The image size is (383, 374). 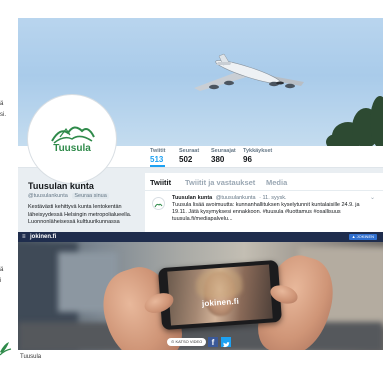 What do you see at coordinates (189, 151) in the screenshot?
I see `stat-label: Seuraat` at bounding box center [189, 151].